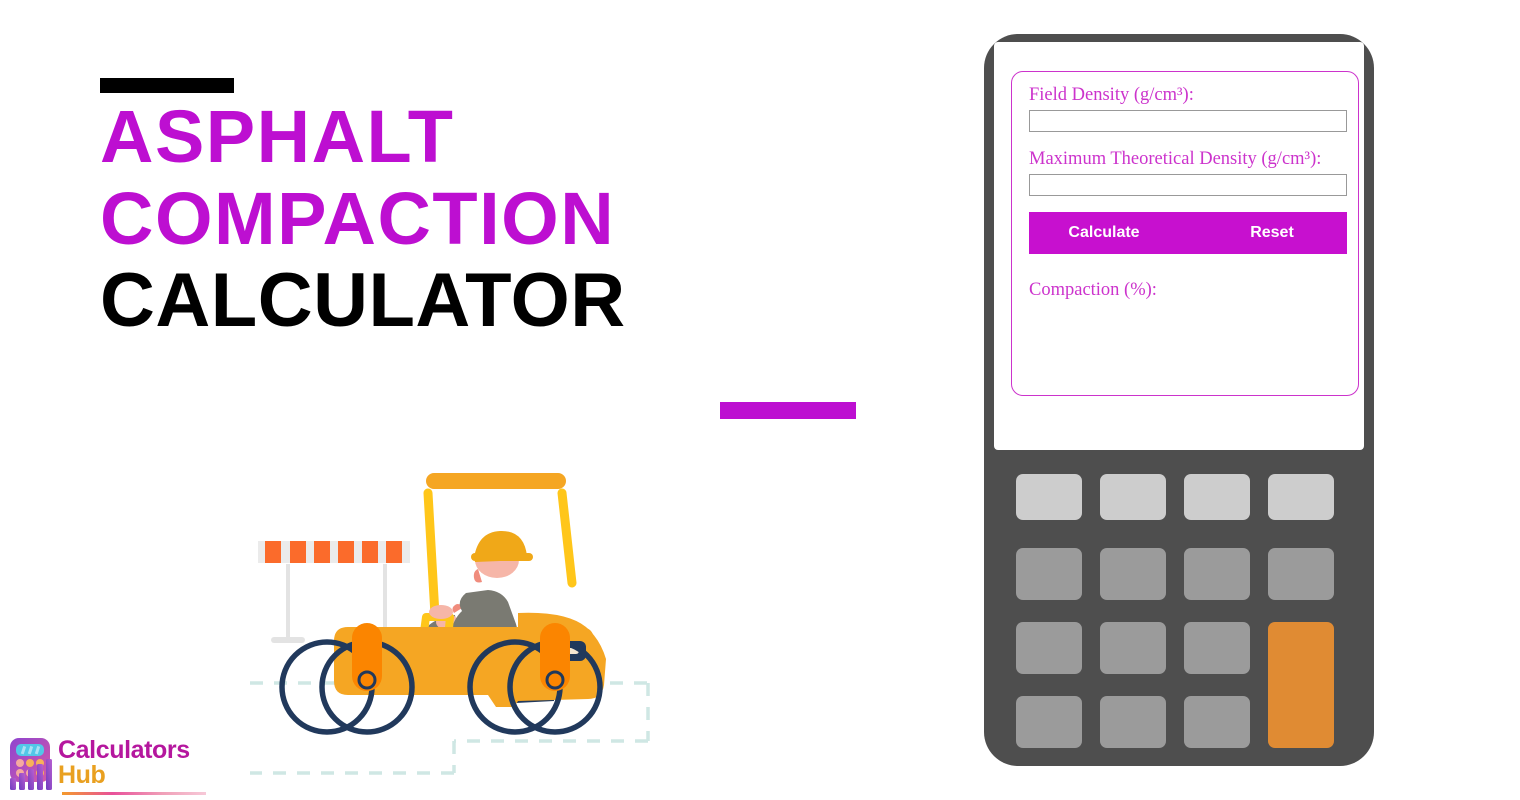 This screenshot has height=800, width=1520. I want to click on logo-underline-gradient, so click(134, 793).